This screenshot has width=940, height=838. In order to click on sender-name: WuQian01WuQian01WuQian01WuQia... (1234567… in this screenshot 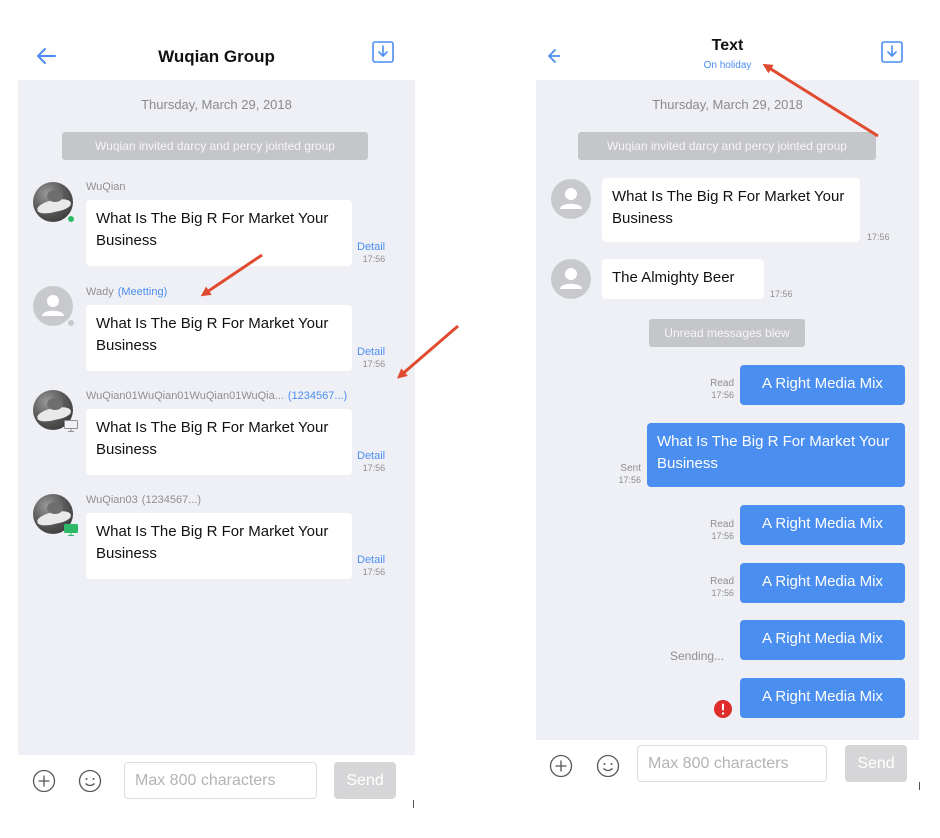, I will do `click(217, 396)`.